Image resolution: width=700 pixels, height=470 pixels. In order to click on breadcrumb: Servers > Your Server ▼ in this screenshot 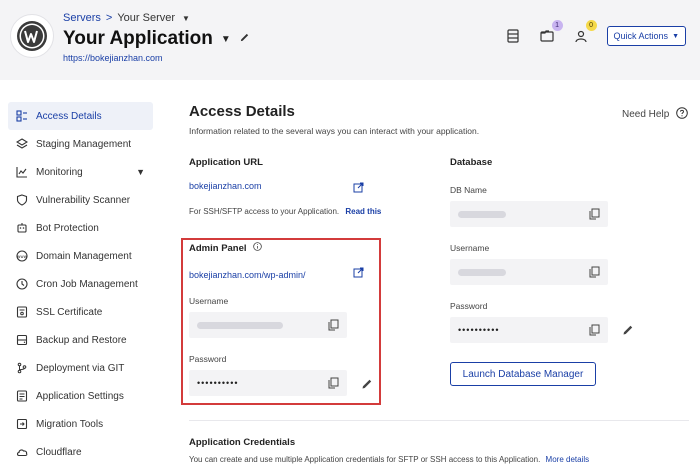, I will do `click(126, 18)`.